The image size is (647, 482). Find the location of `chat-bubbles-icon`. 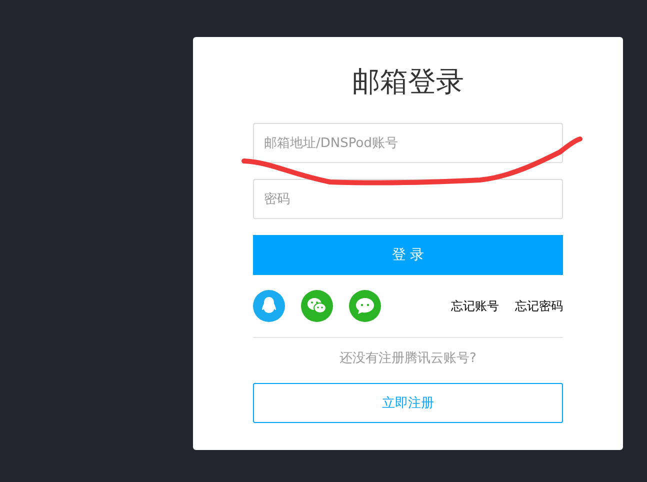

chat-bubbles-icon is located at coordinates (317, 306).